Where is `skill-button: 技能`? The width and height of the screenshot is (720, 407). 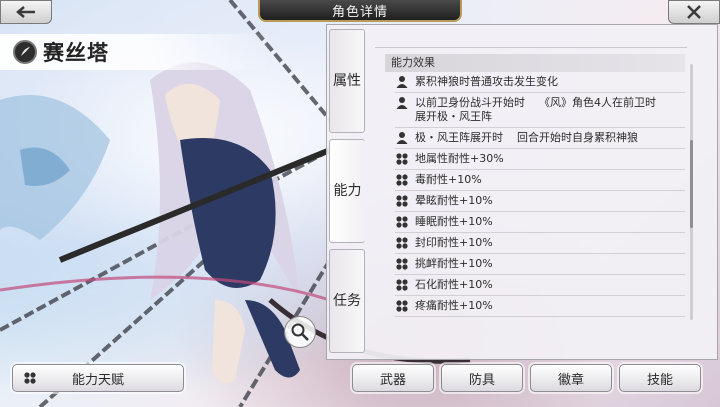 skill-button: 技能 is located at coordinates (660, 378).